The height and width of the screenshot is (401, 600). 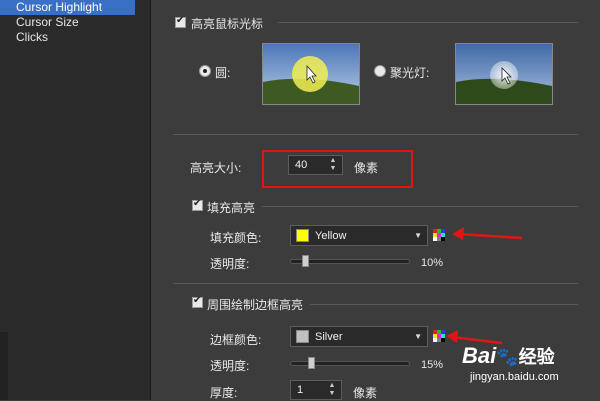 What do you see at coordinates (231, 208) in the screenshot?
I see `fill-highlight-label: 填充高亮` at bounding box center [231, 208].